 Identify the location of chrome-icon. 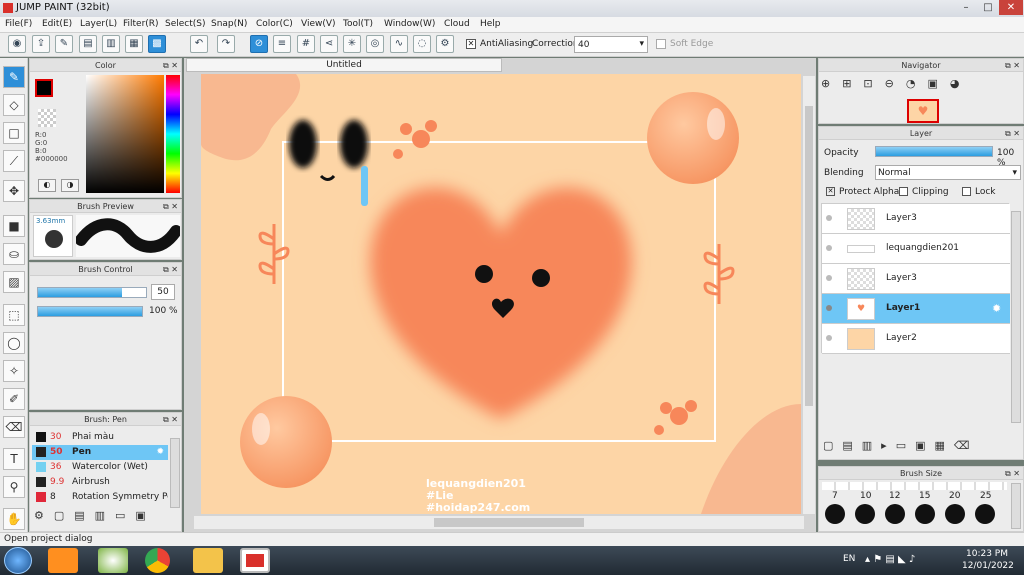
(157, 560).